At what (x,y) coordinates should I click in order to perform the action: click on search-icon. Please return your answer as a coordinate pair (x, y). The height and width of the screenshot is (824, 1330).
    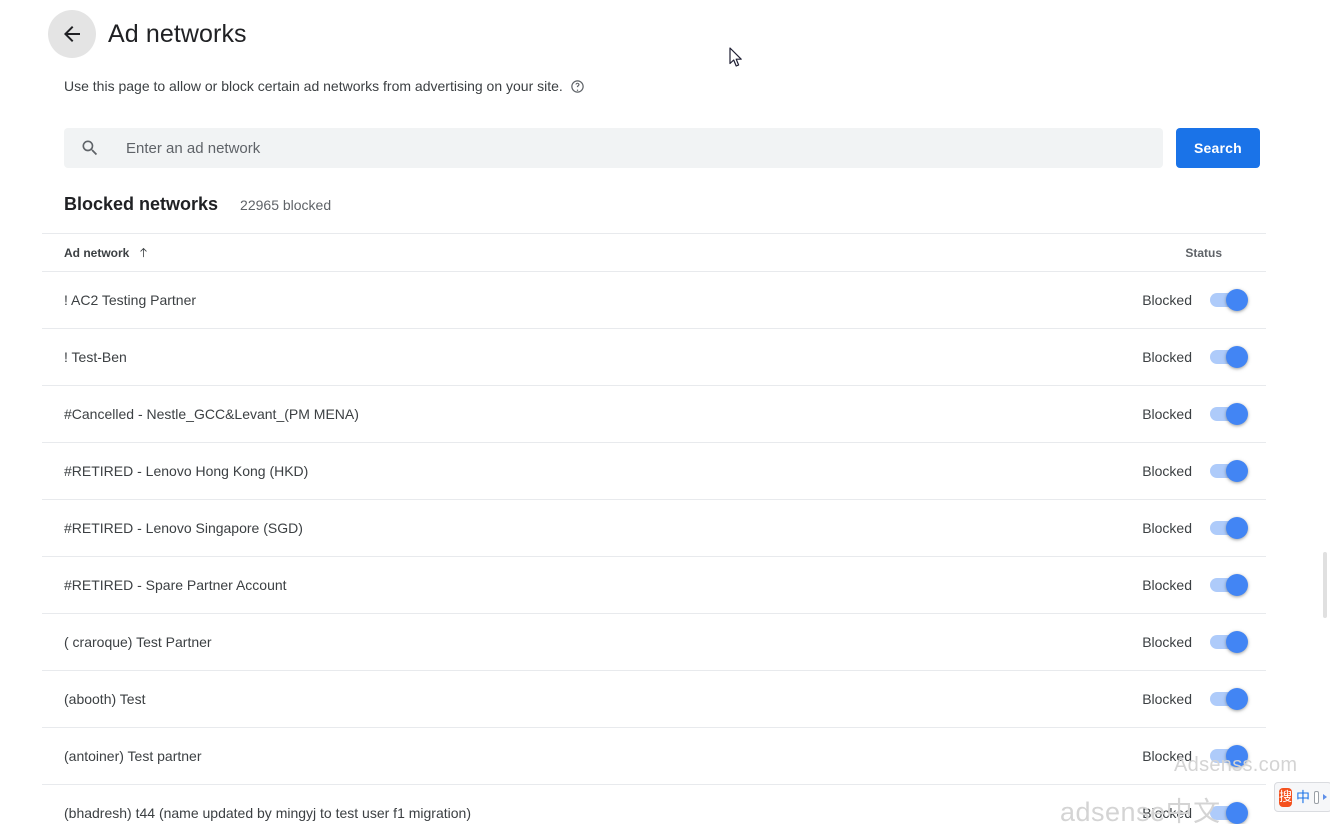
    Looking at the image, I should click on (90, 148).